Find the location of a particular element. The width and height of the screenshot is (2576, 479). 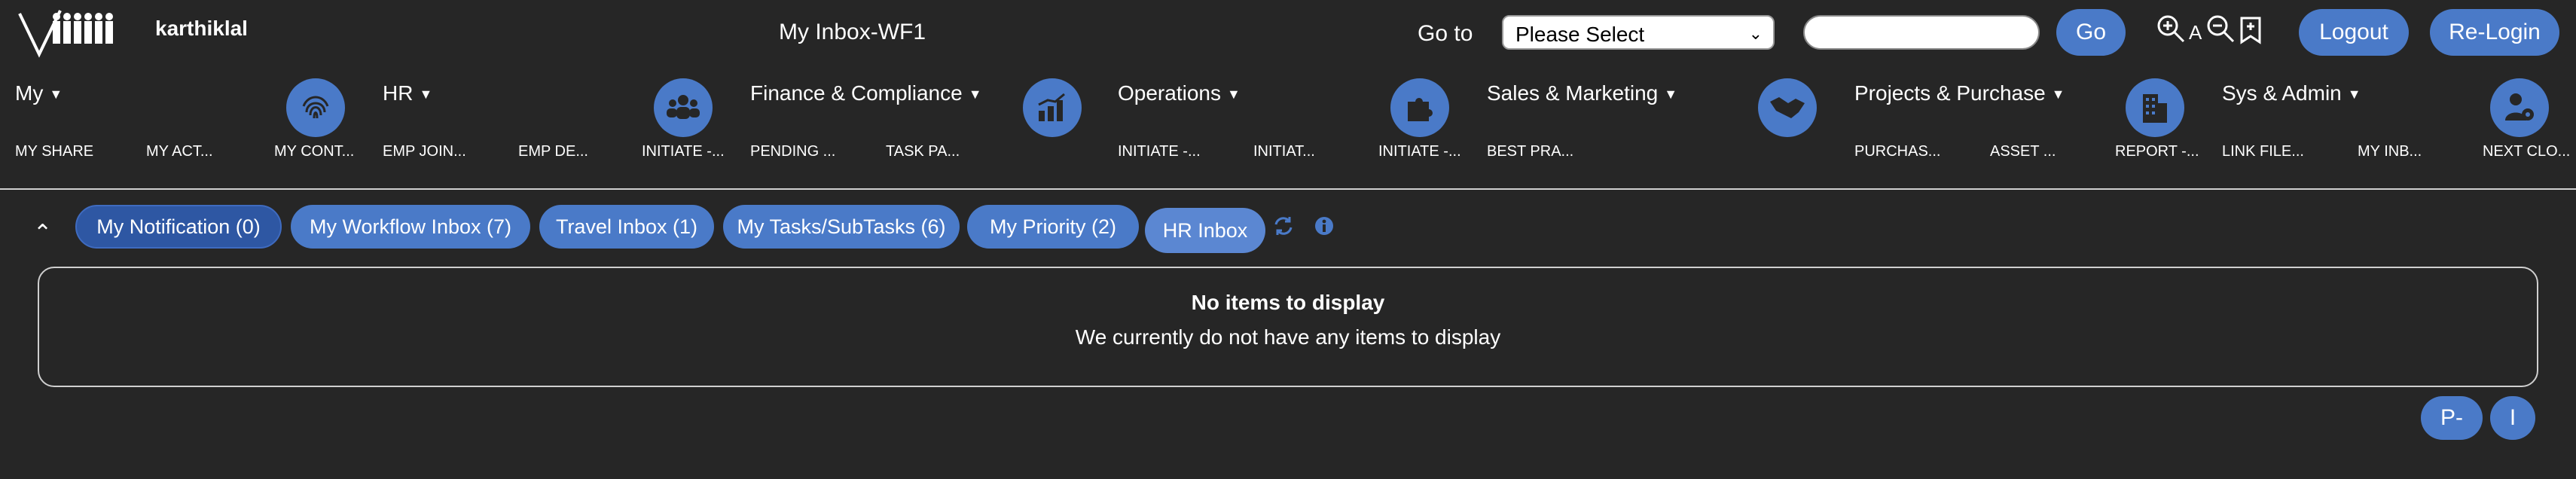

puzzle-icon is located at coordinates (1420, 107).